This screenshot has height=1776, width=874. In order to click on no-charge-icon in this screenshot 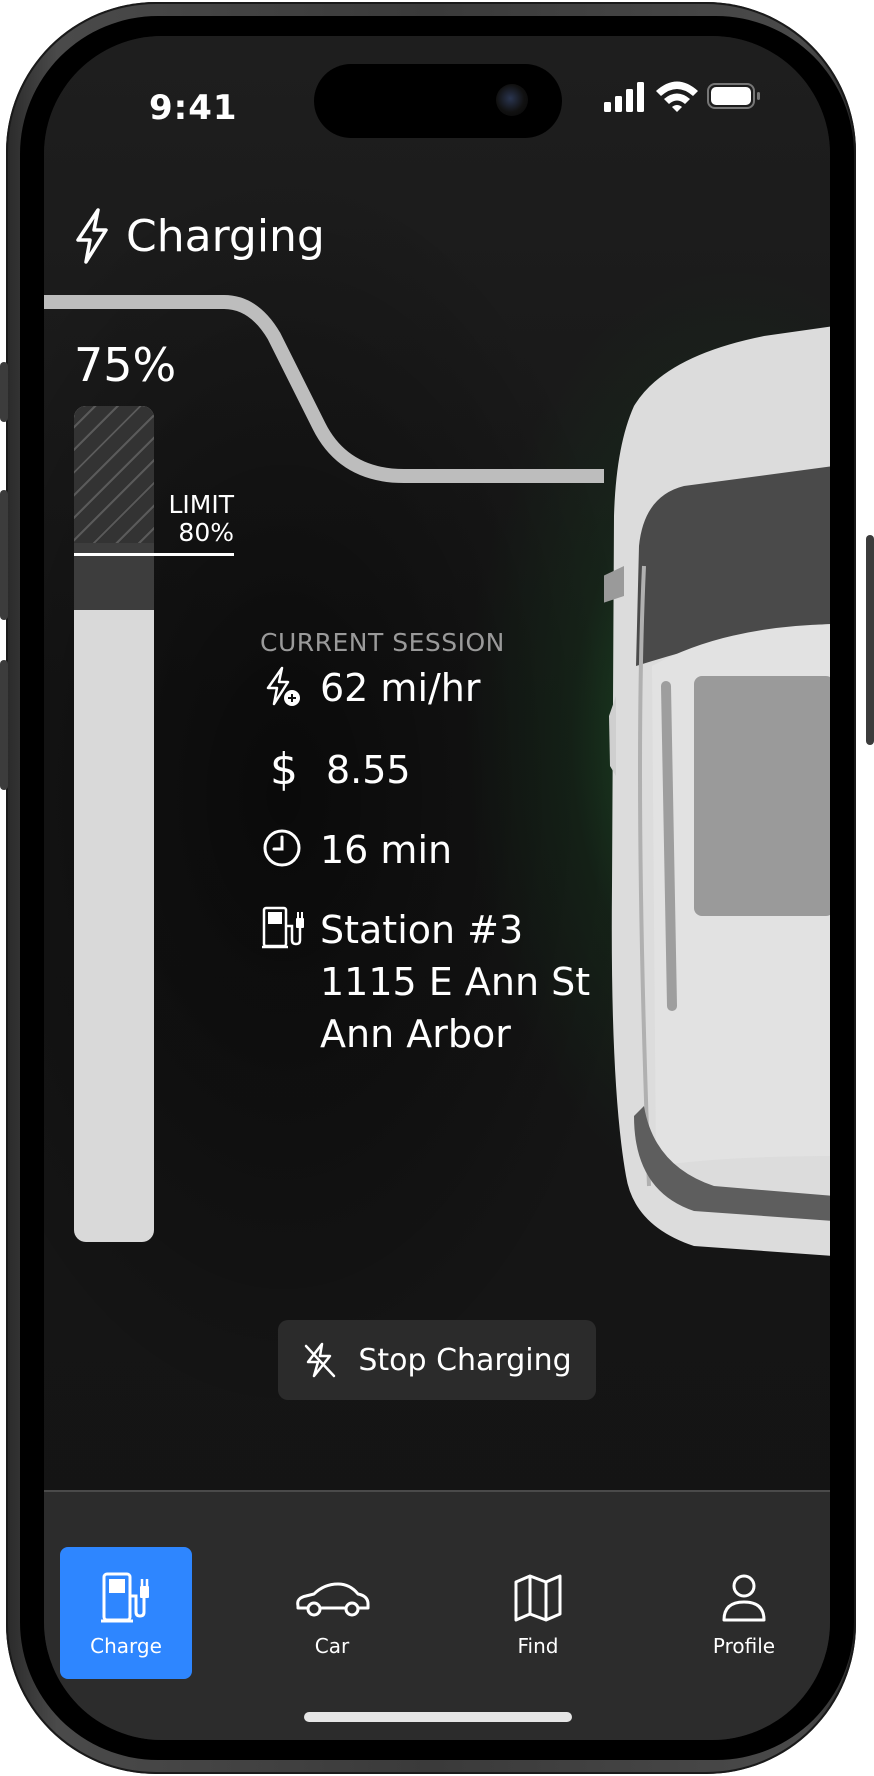, I will do `click(320, 1360)`.